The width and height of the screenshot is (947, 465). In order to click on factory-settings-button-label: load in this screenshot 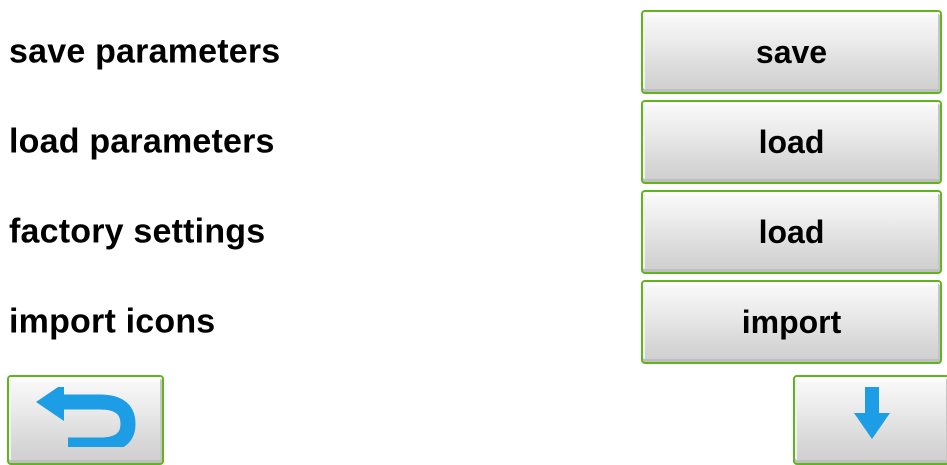, I will do `click(791, 231)`.